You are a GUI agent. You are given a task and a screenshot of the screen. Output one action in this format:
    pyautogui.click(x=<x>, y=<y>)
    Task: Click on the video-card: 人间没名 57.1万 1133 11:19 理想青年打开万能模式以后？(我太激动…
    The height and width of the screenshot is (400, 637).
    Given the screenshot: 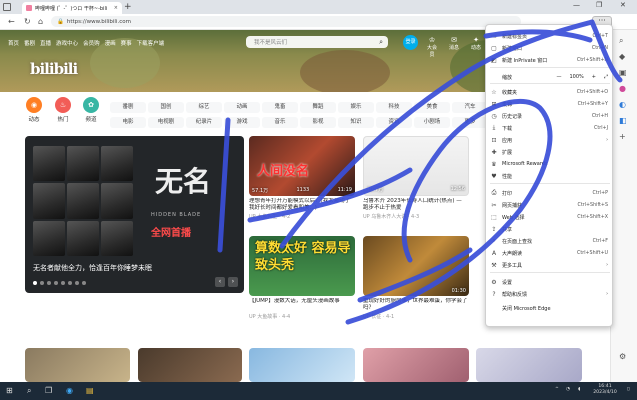 What is the action you would take?
    pyautogui.click(x=302, y=178)
    